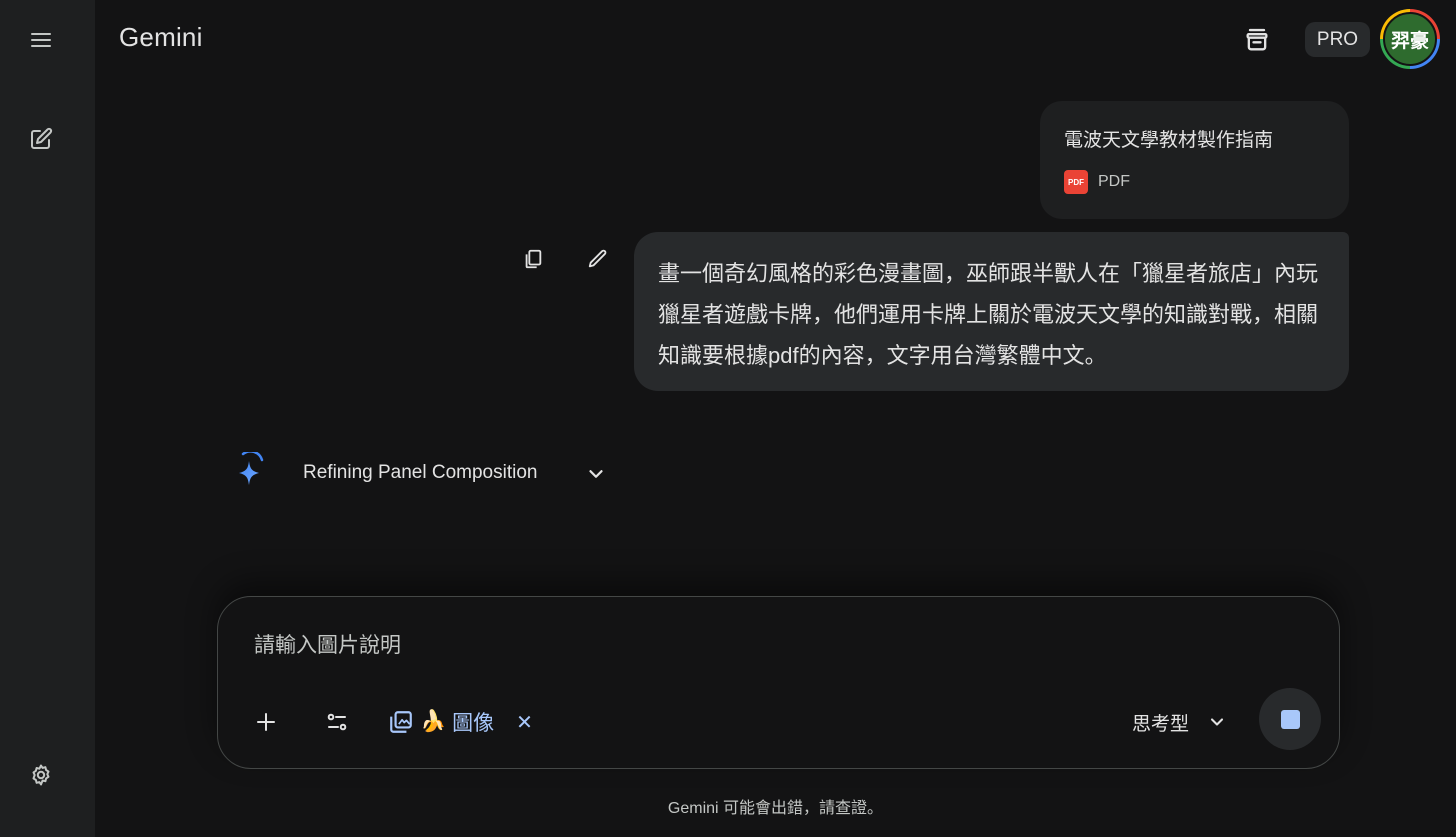 The image size is (1456, 837). What do you see at coordinates (524, 722) in the screenshot?
I see `close-icon: ✕` at bounding box center [524, 722].